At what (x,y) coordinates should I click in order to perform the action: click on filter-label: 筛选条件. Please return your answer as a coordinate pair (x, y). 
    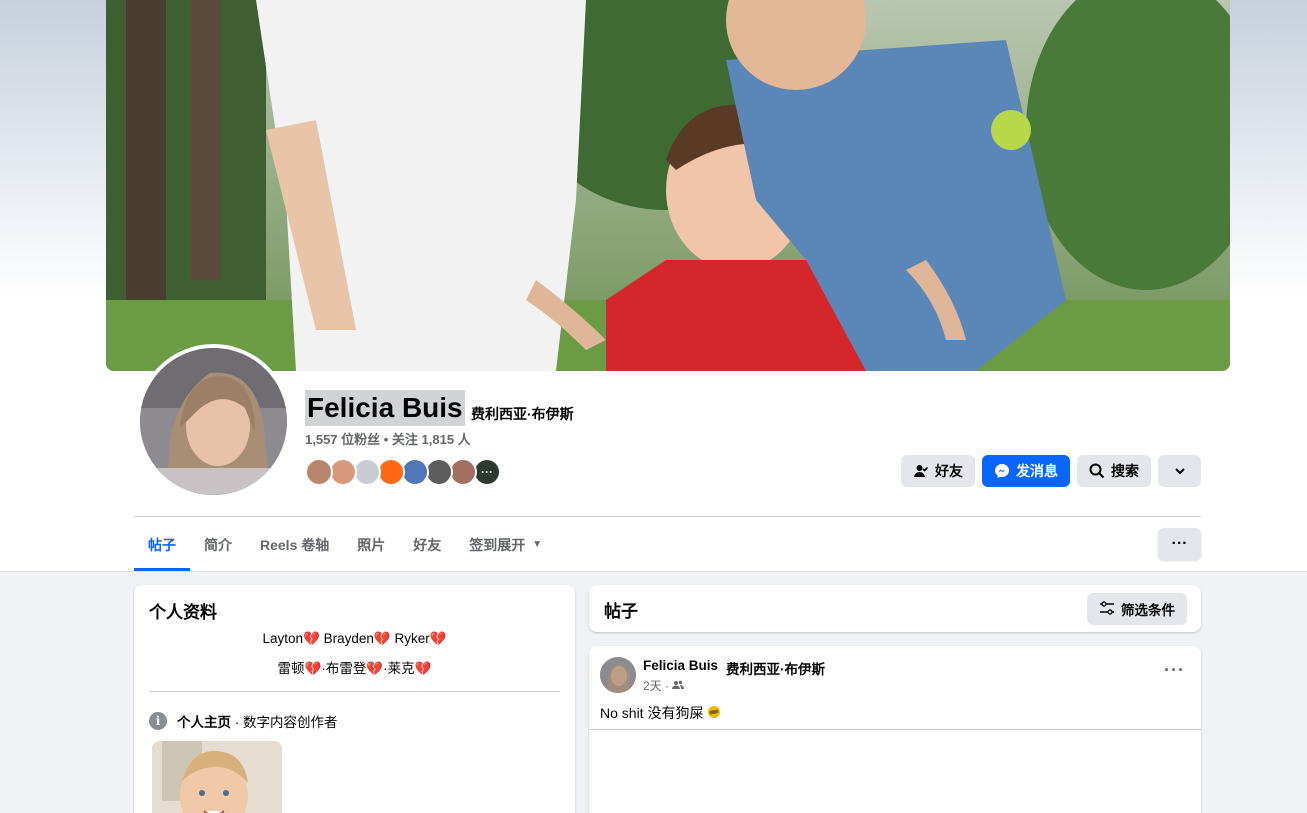
    Looking at the image, I should click on (1148, 610).